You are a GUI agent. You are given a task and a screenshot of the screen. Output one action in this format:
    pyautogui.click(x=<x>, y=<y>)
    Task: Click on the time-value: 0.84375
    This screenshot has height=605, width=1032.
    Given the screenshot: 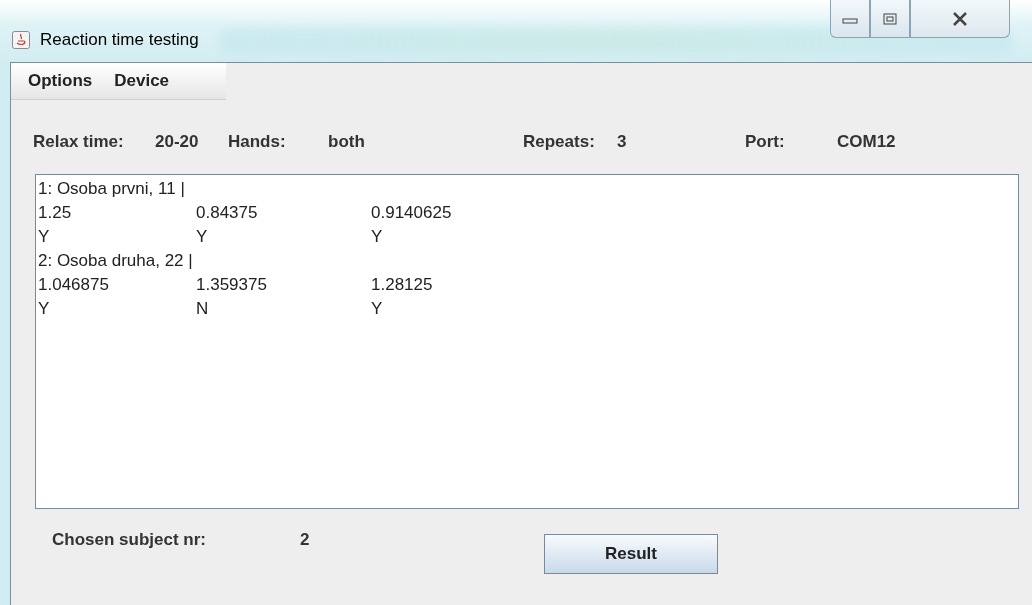 What is the action you would take?
    pyautogui.click(x=227, y=213)
    